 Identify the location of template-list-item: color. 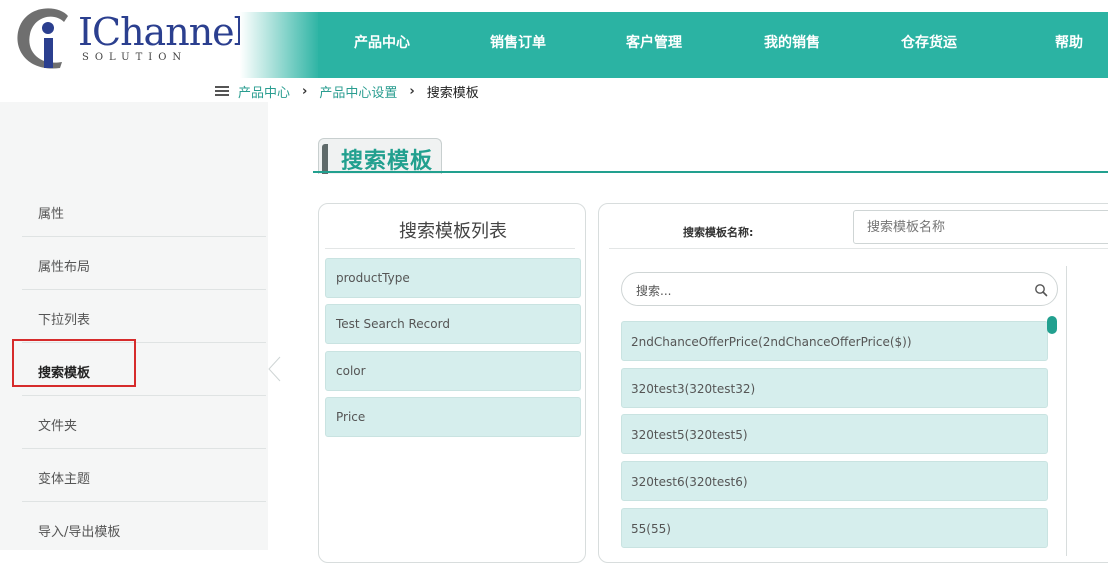
(453, 371).